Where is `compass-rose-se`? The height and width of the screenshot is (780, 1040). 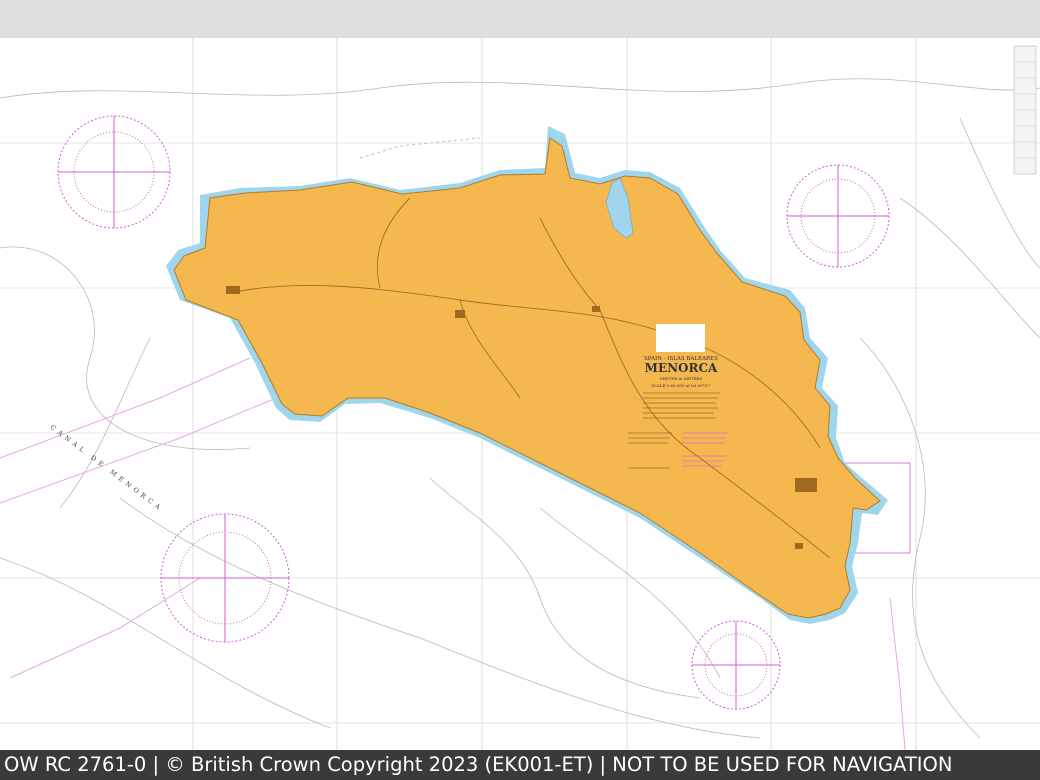 compass-rose-se is located at coordinates (736, 665).